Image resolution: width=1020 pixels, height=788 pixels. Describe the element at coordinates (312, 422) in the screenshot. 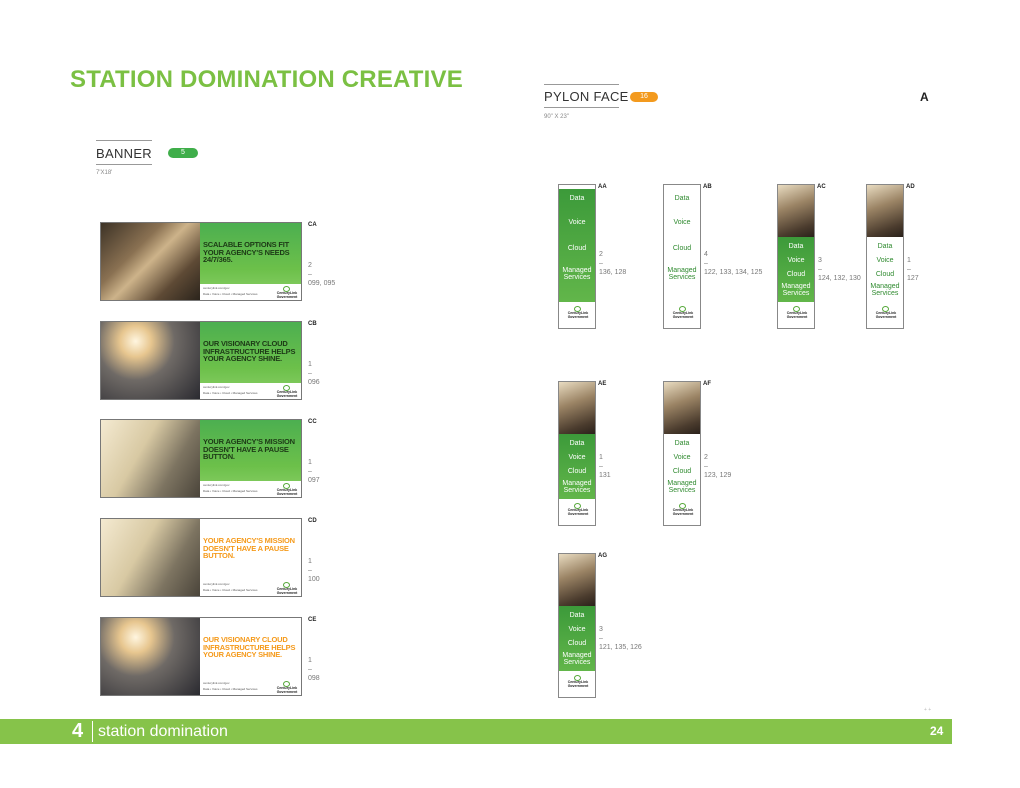

I see `banner-code: CC` at that location.